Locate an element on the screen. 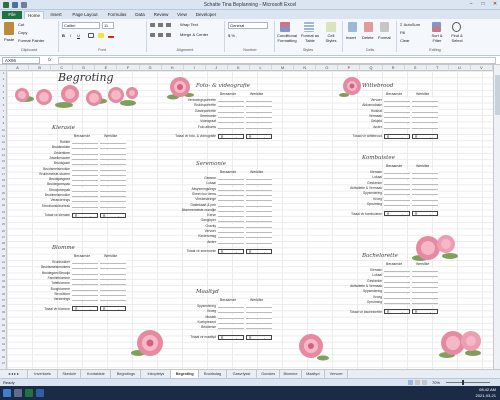  delete-button: Delete is located at coordinates (368, 37).